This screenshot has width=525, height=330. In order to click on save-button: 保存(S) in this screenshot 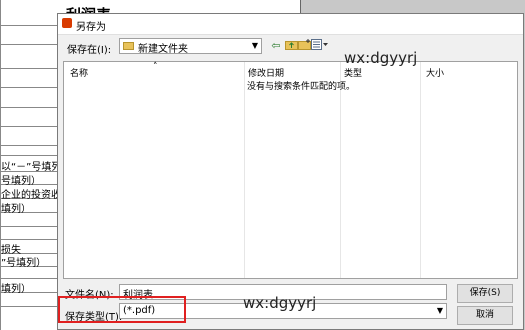, I will do `click(485, 293)`.